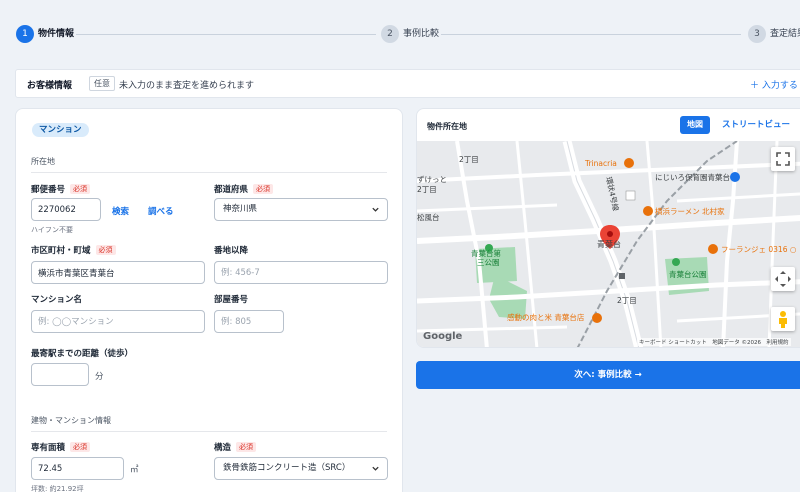 The width and height of the screenshot is (800, 492). Describe the element at coordinates (57, 488) in the screenshot. I see `tsubo-hint: 坪数: 約21.92坪` at that location.